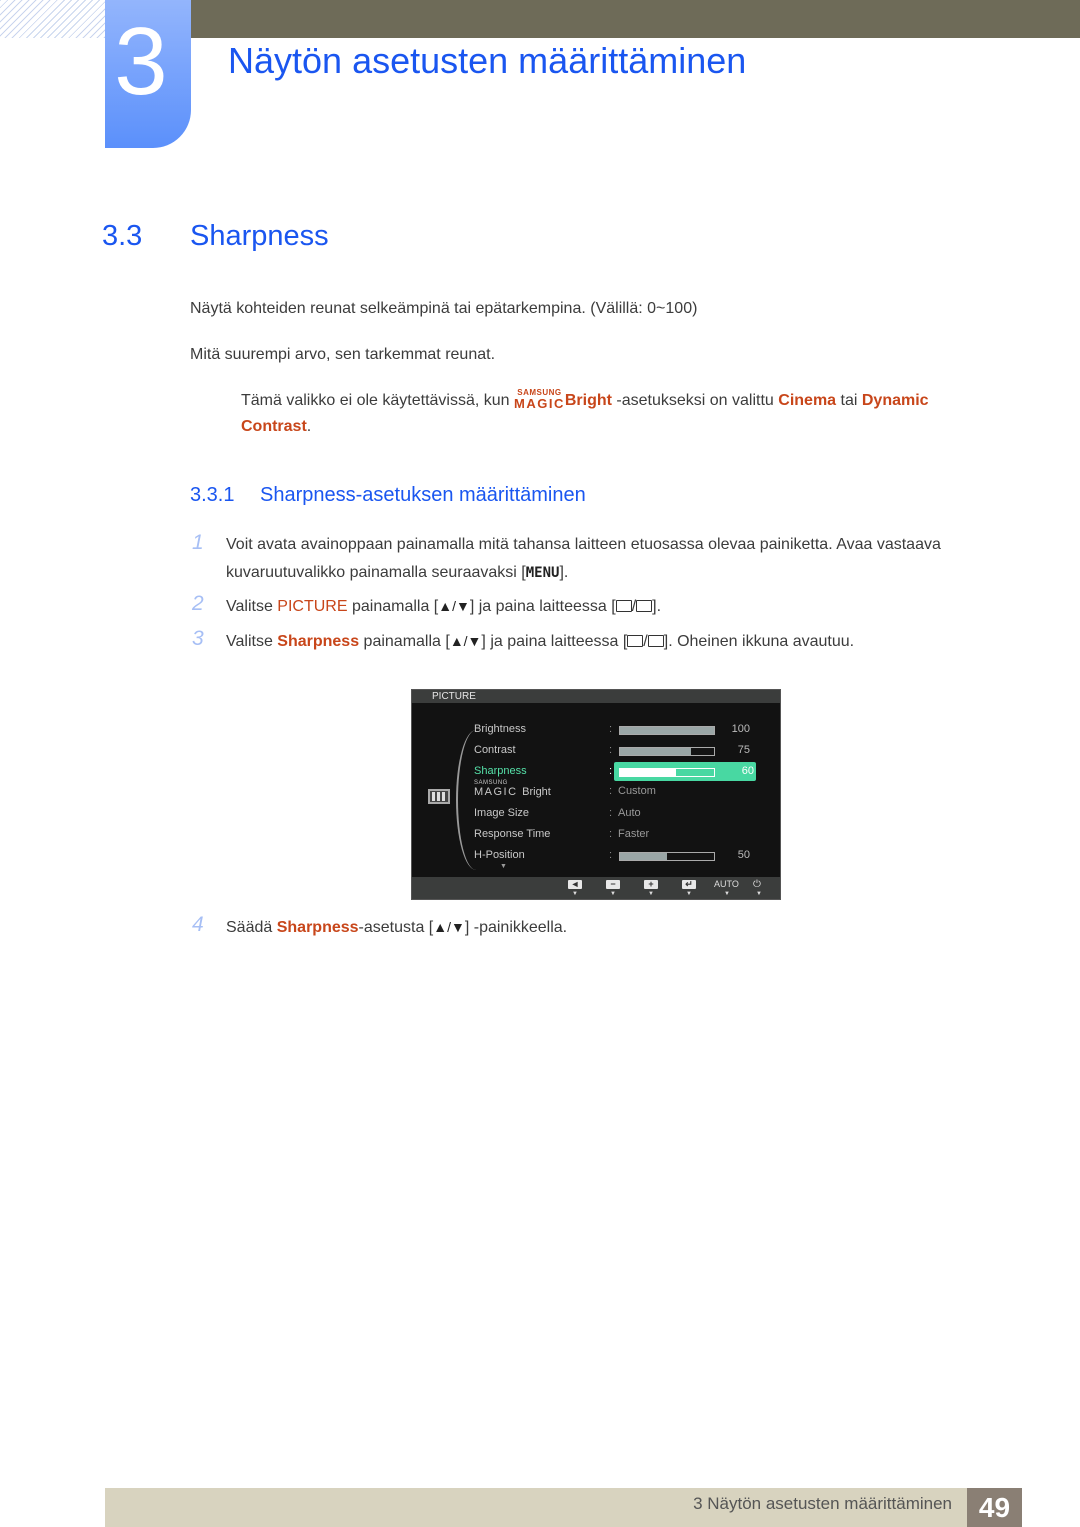 Image resolution: width=1080 pixels, height=1527 pixels. What do you see at coordinates (516, 927) in the screenshot?
I see `step-text: ] -painikkeella.` at bounding box center [516, 927].